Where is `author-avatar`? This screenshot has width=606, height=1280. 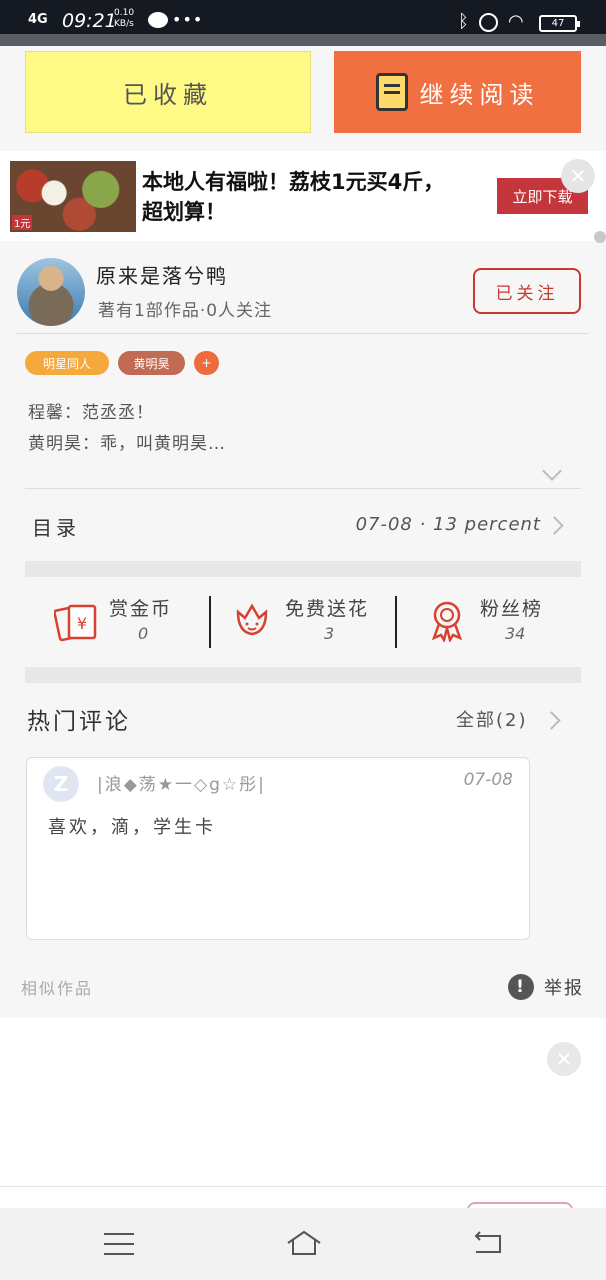
author-avatar is located at coordinates (51, 292).